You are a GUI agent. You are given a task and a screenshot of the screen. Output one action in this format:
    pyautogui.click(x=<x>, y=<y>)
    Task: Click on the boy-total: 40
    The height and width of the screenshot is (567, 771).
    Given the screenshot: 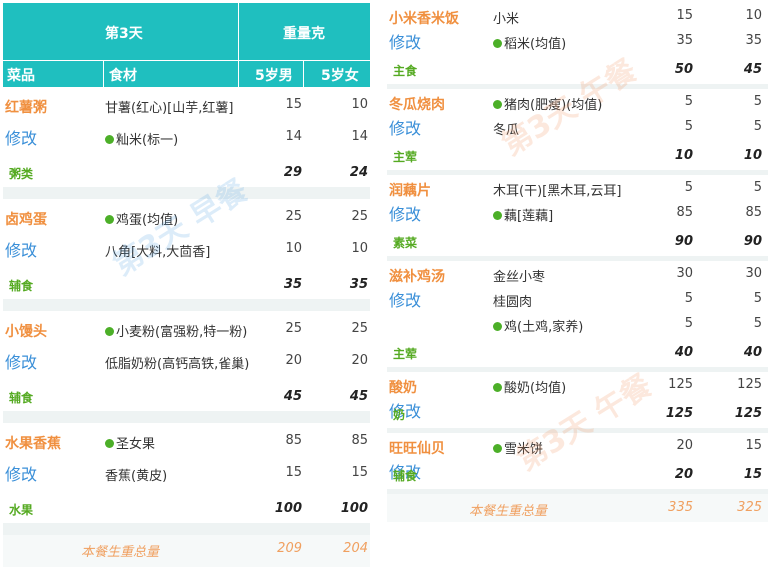 What is the action you would take?
    pyautogui.click(x=683, y=352)
    